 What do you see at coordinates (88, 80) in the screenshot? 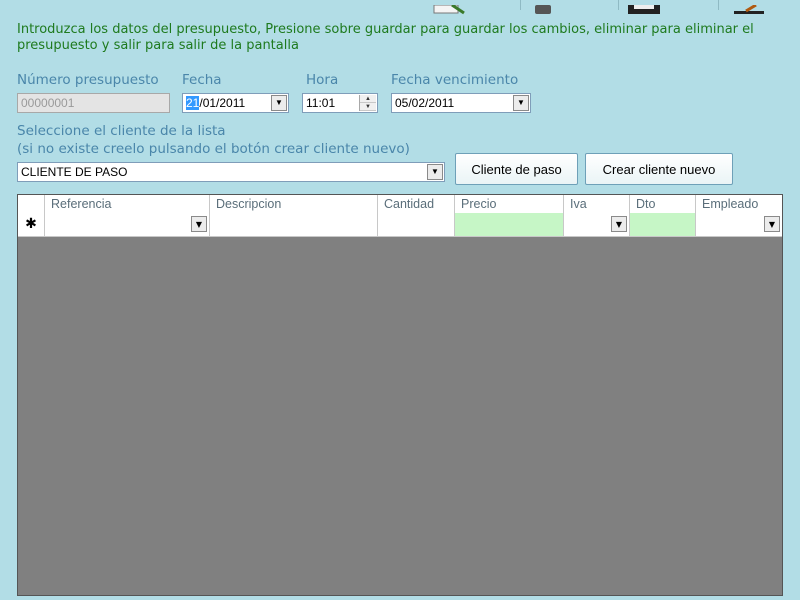
I see `numero-presupuesto-label: Número presupuesto` at bounding box center [88, 80].